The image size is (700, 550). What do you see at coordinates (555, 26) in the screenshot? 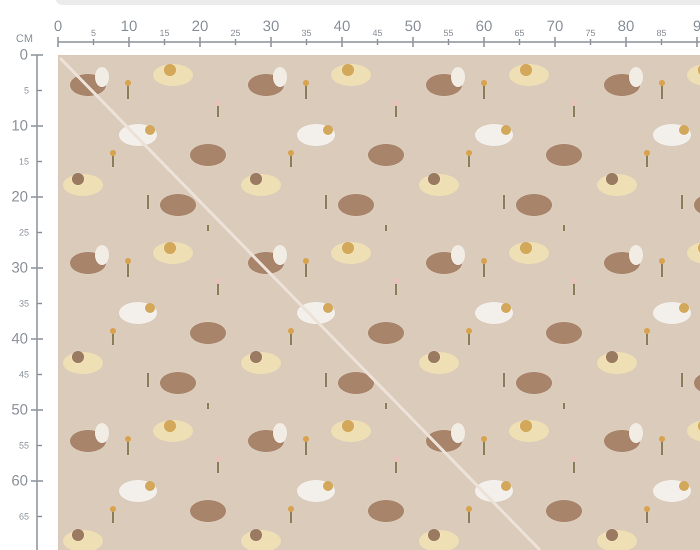
I see `ruler-label: 70` at bounding box center [555, 26].